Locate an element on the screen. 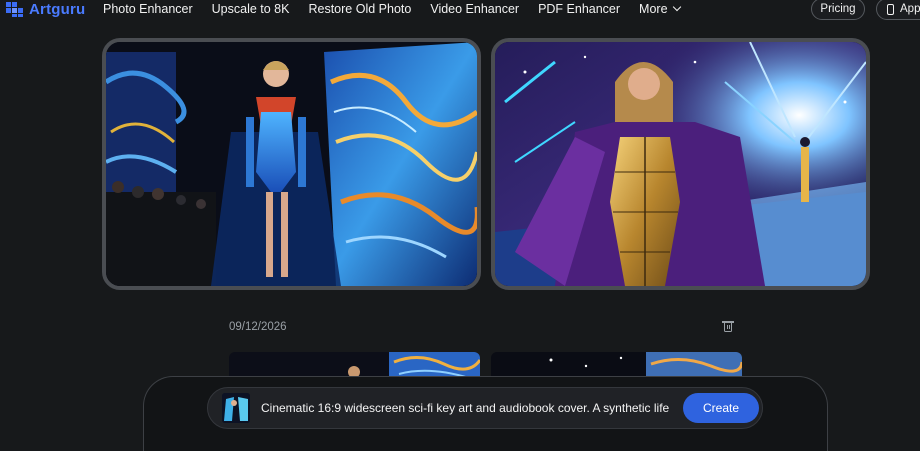 This screenshot has height=451, width=920. artguru-logo-icon is located at coordinates (15, 9).